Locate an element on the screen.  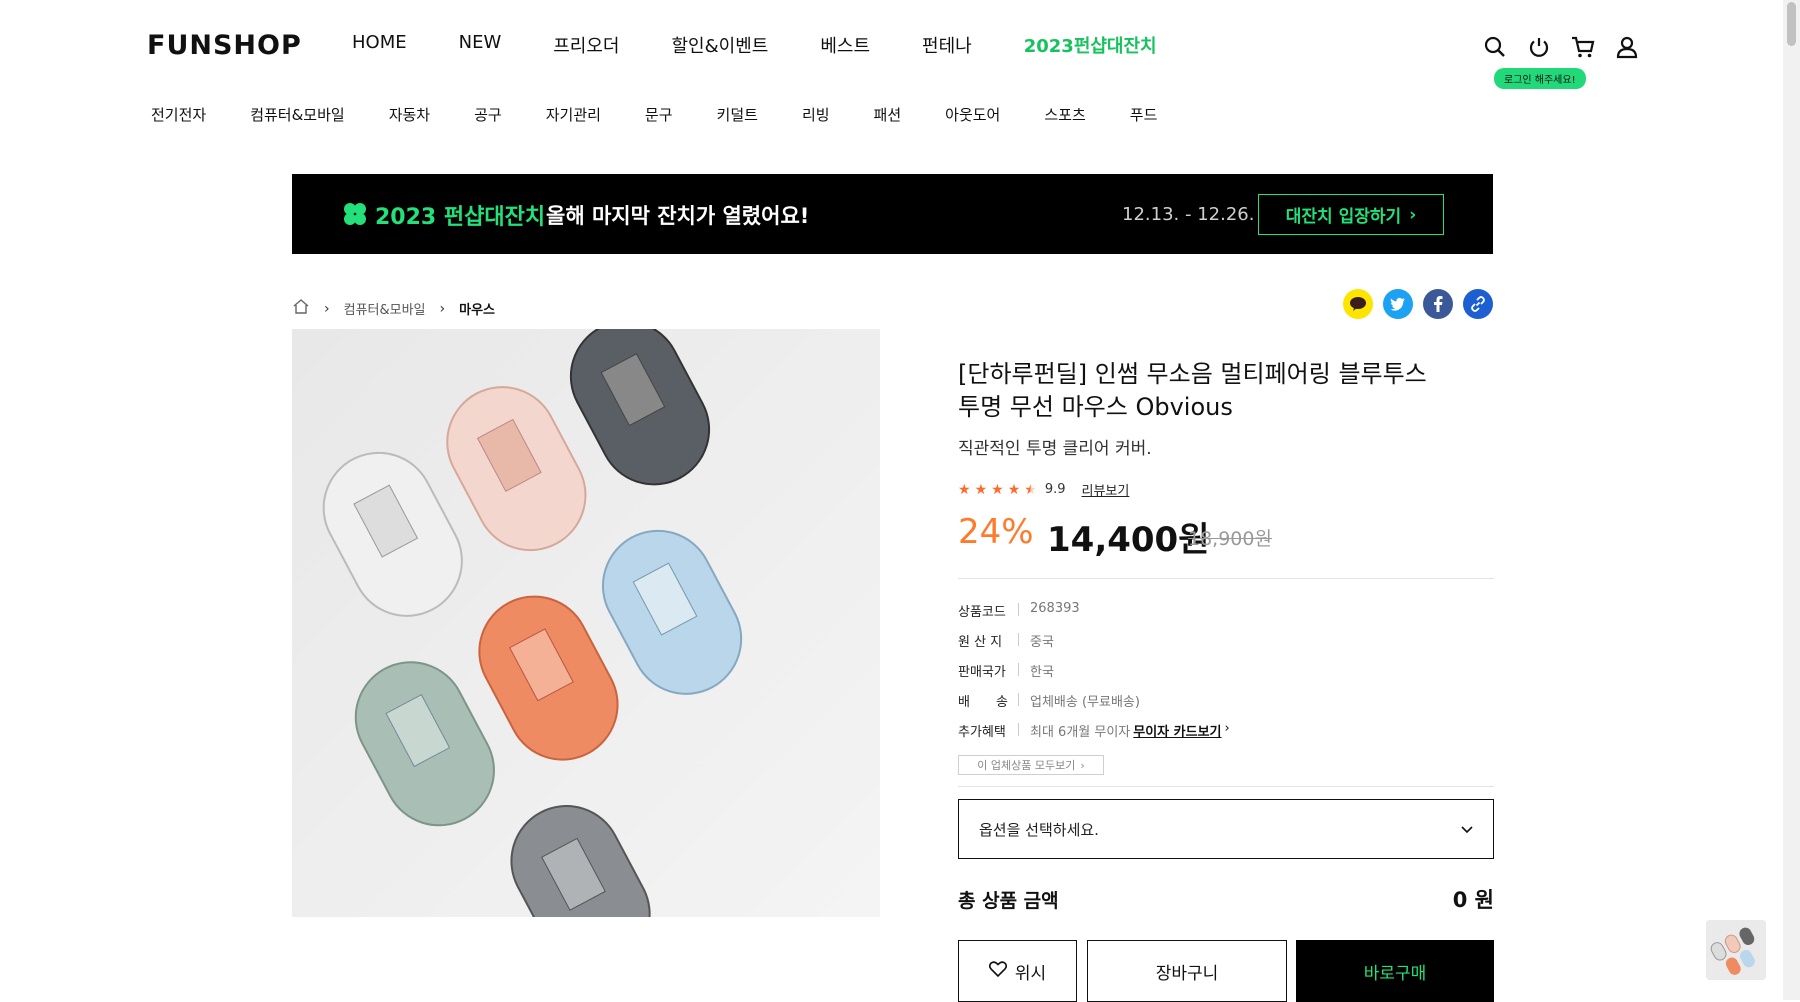
facebook-icon is located at coordinates (1438, 304).